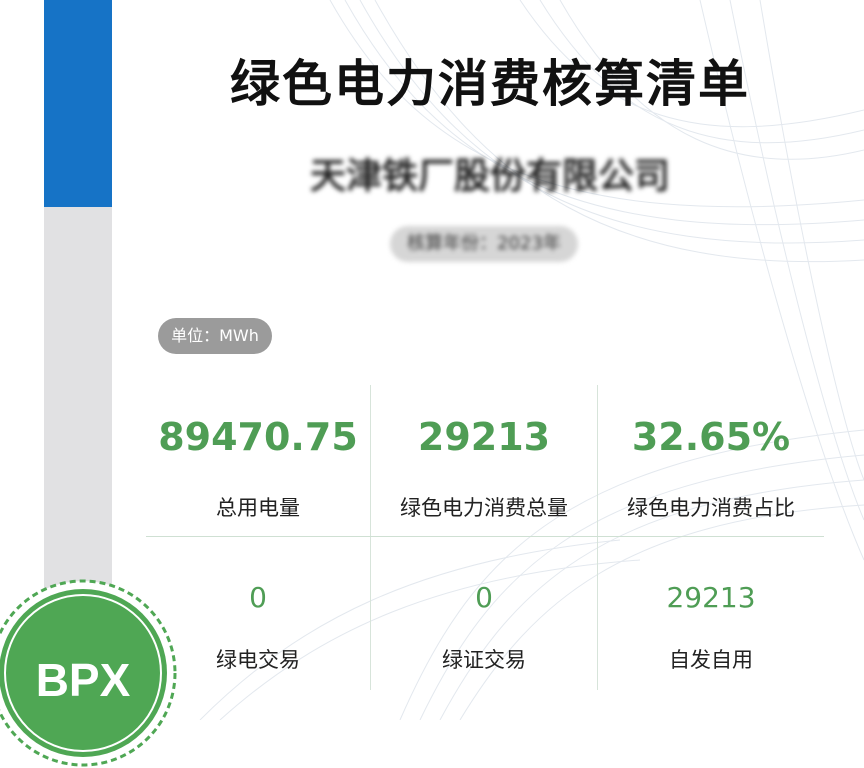  Describe the element at coordinates (258, 437) in the screenshot. I see `metric-value: 89470.75` at that location.